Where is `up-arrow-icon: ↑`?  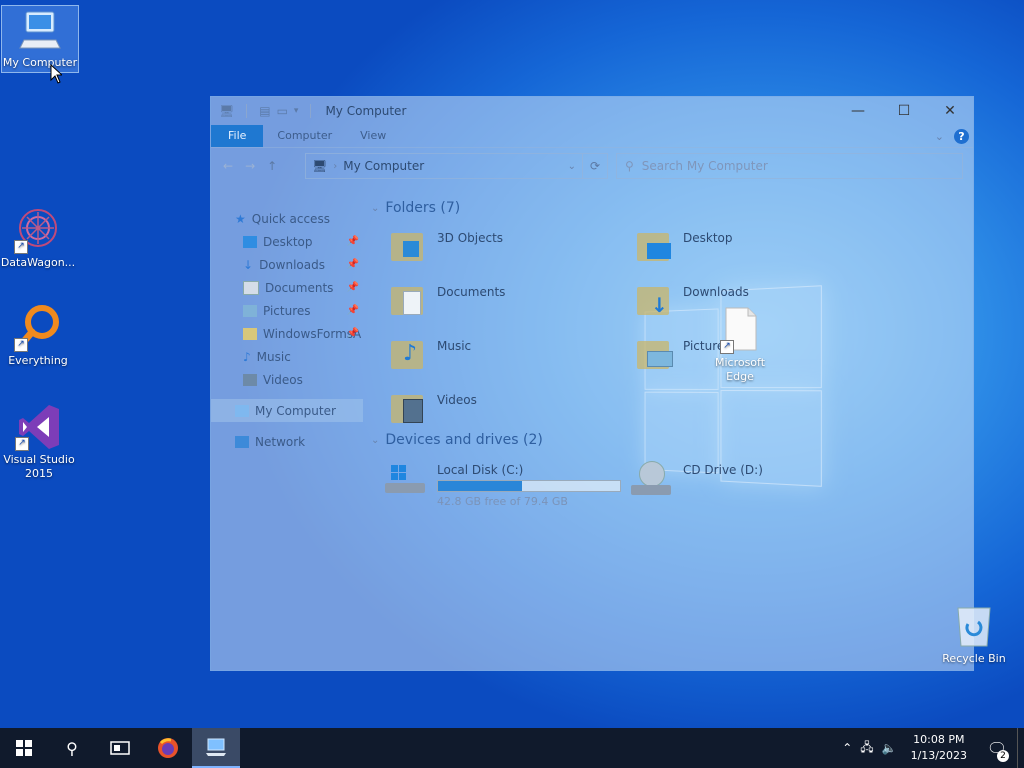 up-arrow-icon: ↑ is located at coordinates (272, 166).